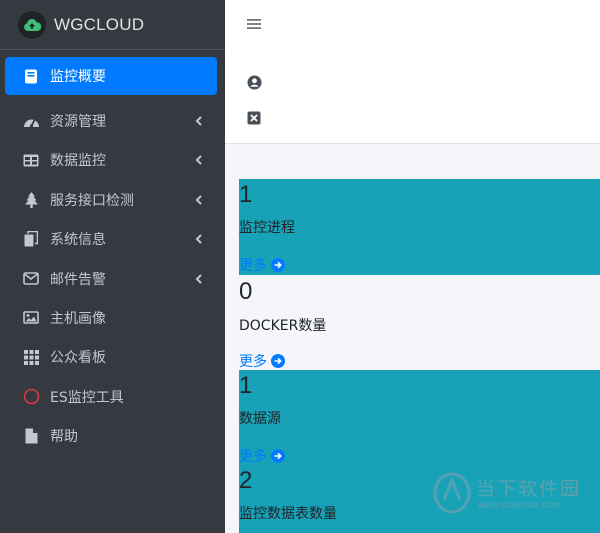 This screenshot has width=600, height=533. What do you see at coordinates (78, 318) in the screenshot?
I see `sidebar-item-label: 主机画像` at bounding box center [78, 318].